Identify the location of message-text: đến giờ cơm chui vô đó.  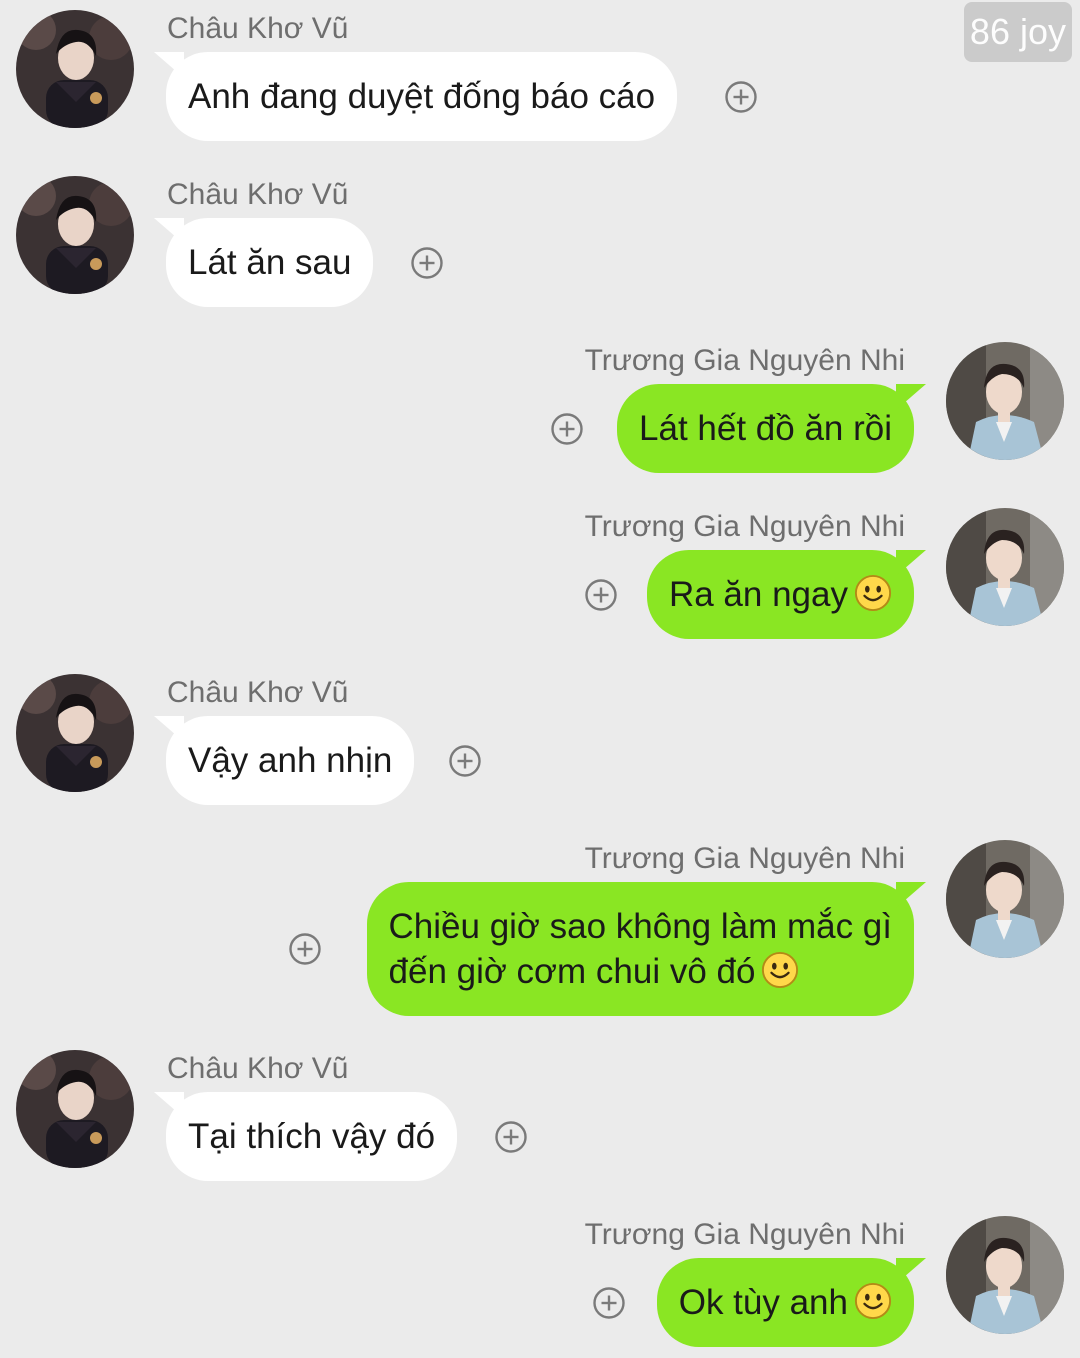
(572, 971).